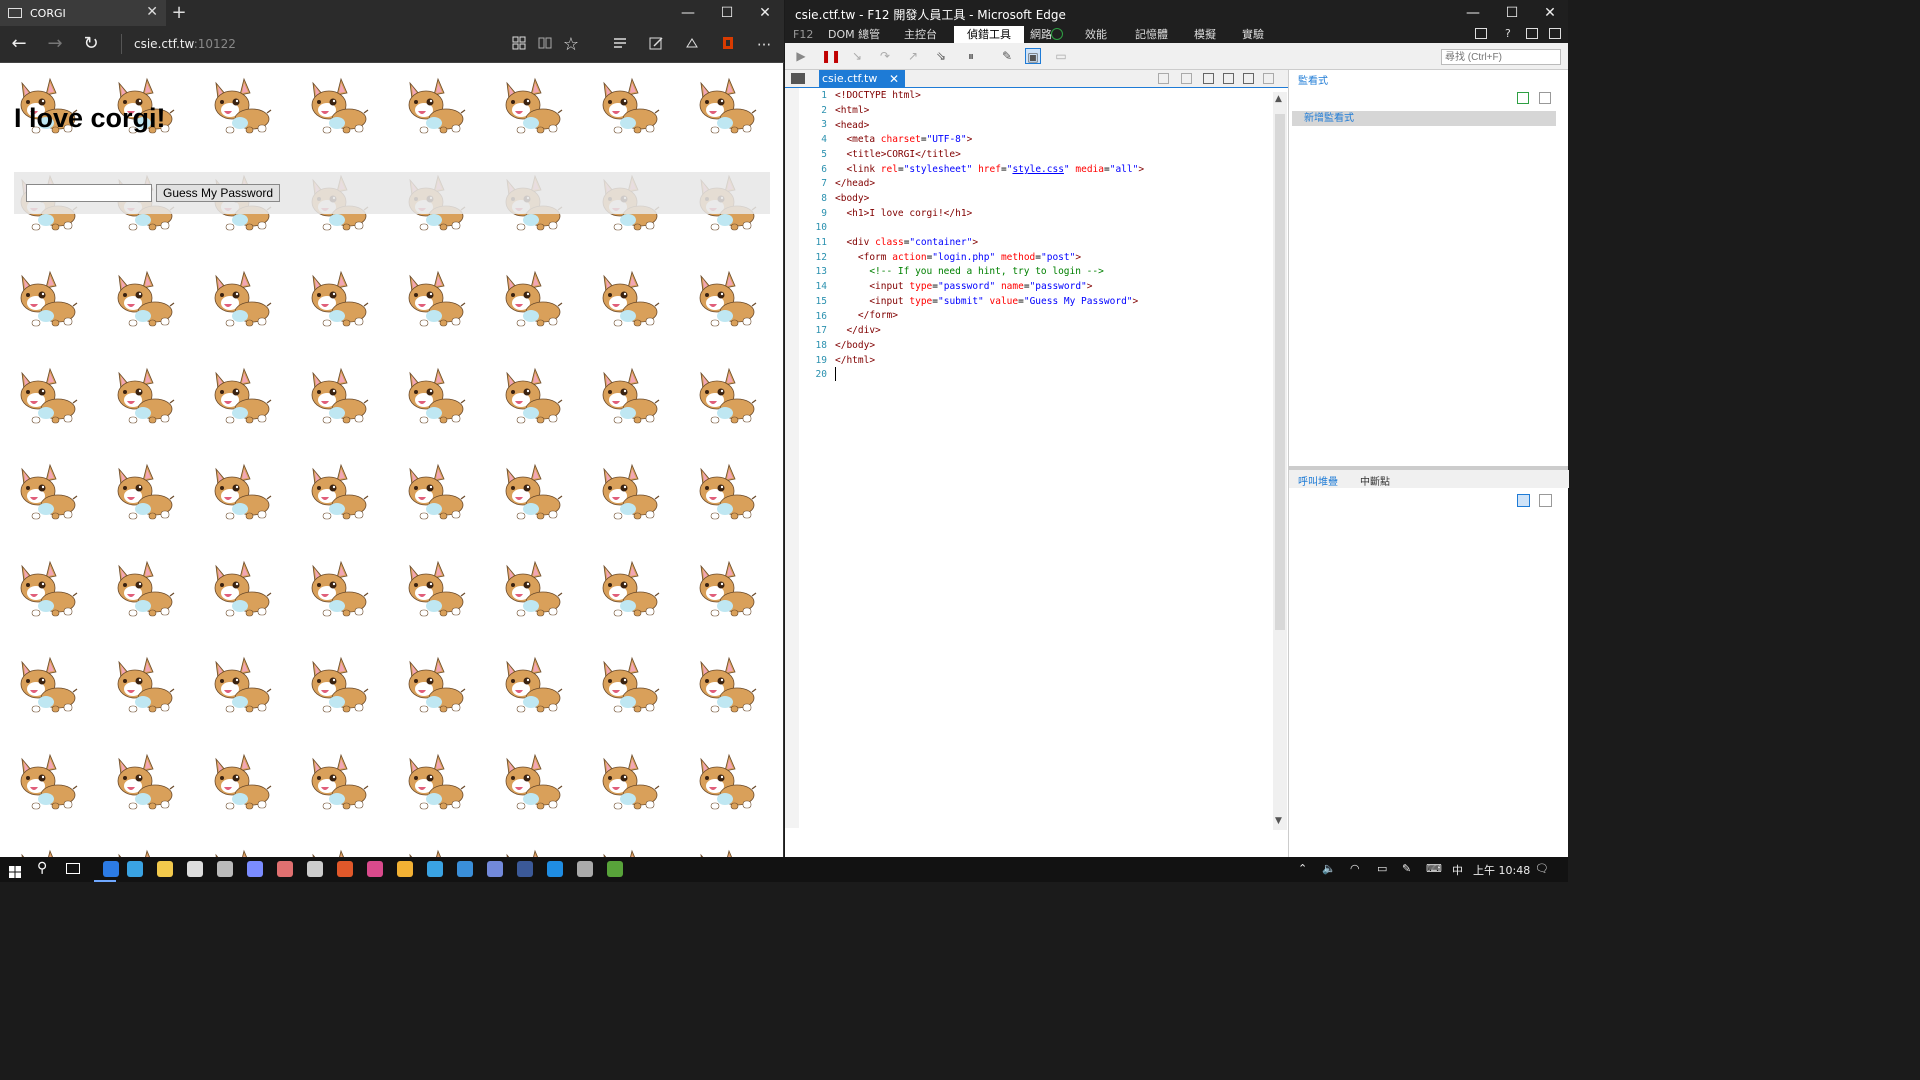 This screenshot has width=1920, height=1080. Describe the element at coordinates (1545, 98) in the screenshot. I see `clear-watch-icon` at that location.